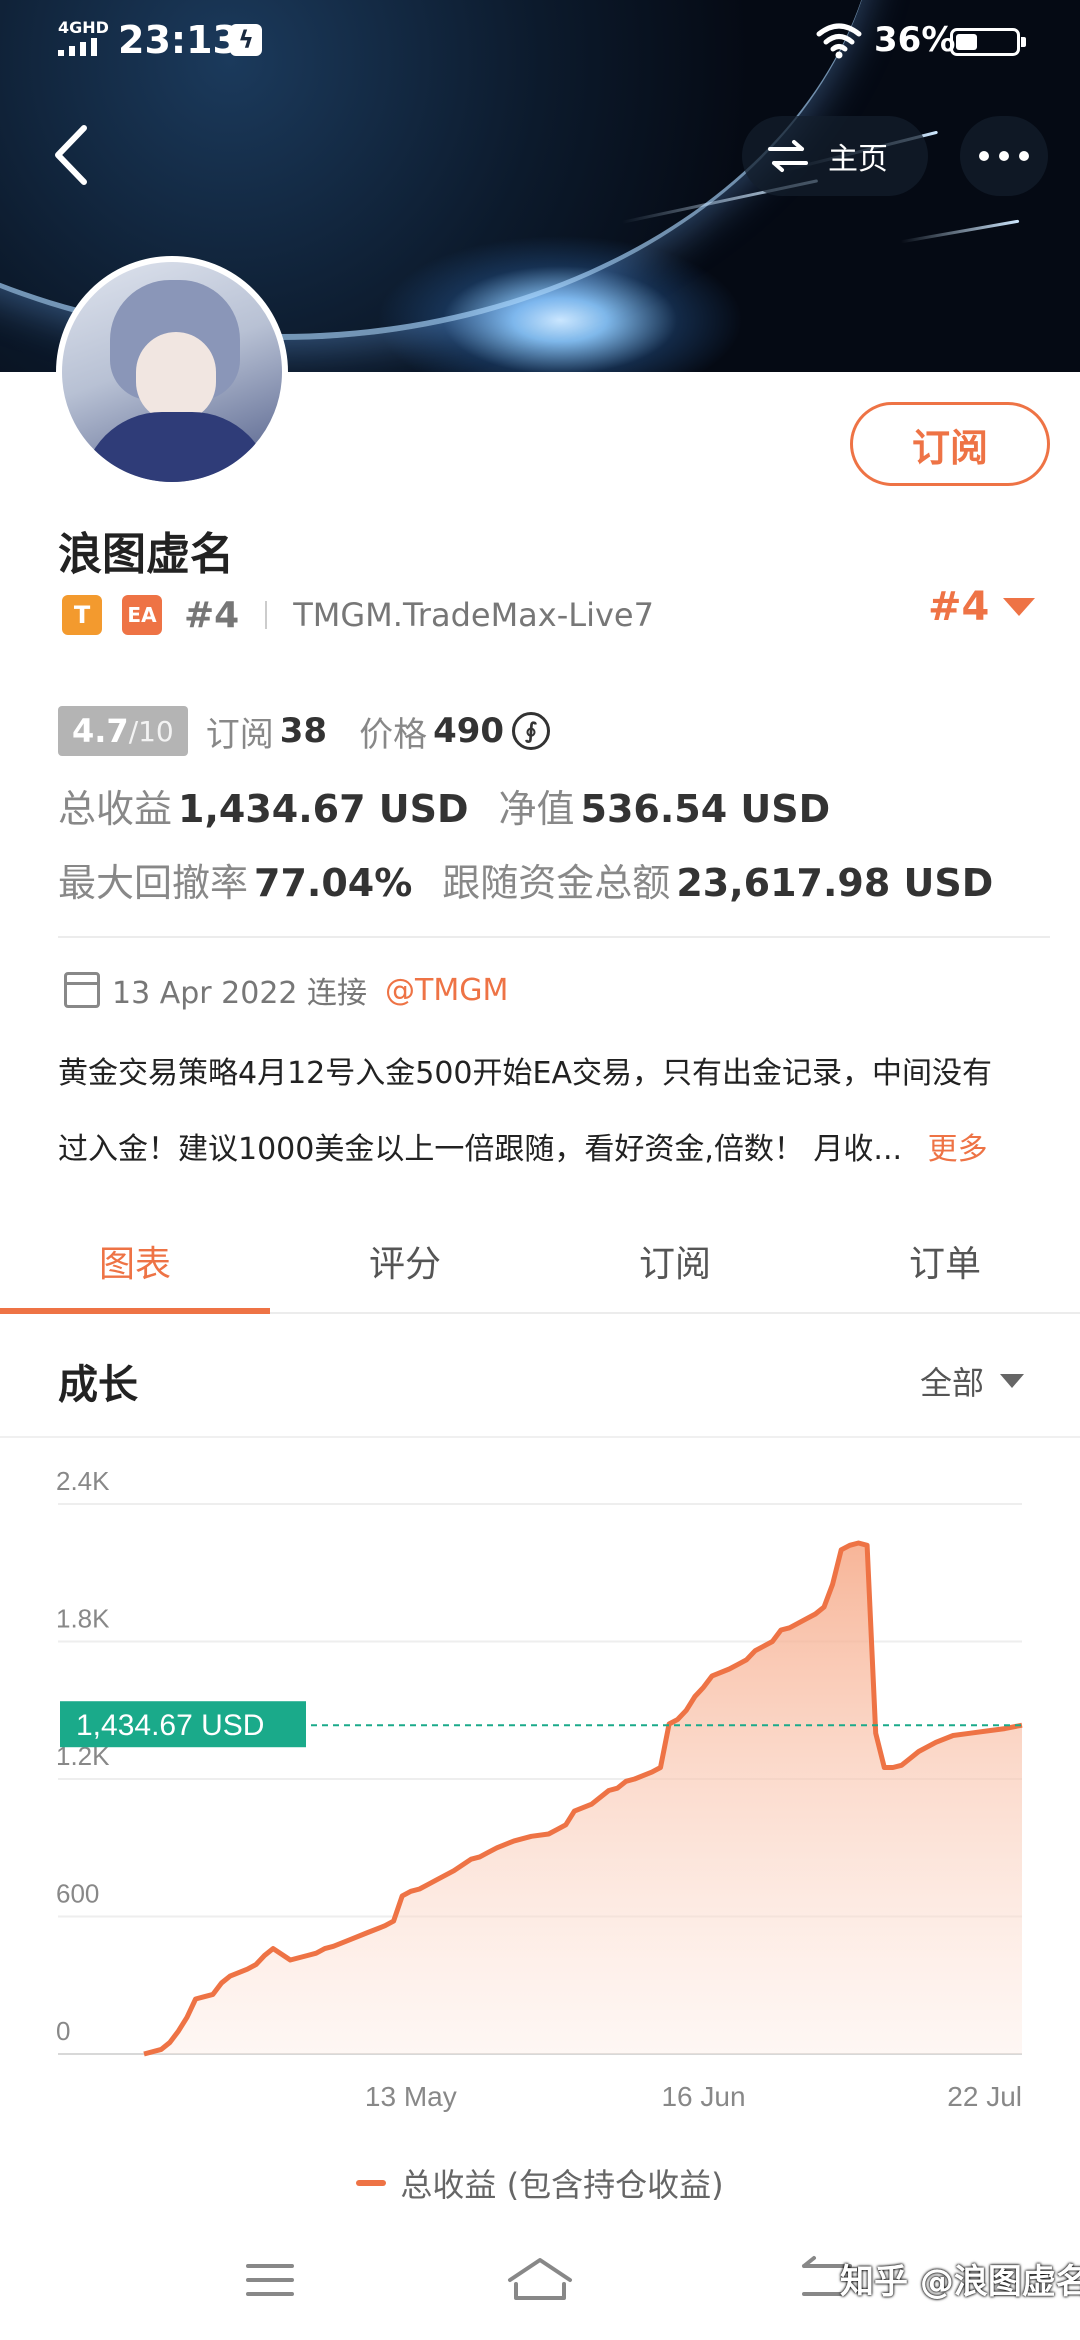 This screenshot has height=2340, width=1080. Describe the element at coordinates (788, 156) in the screenshot. I see `swap-icon` at that location.